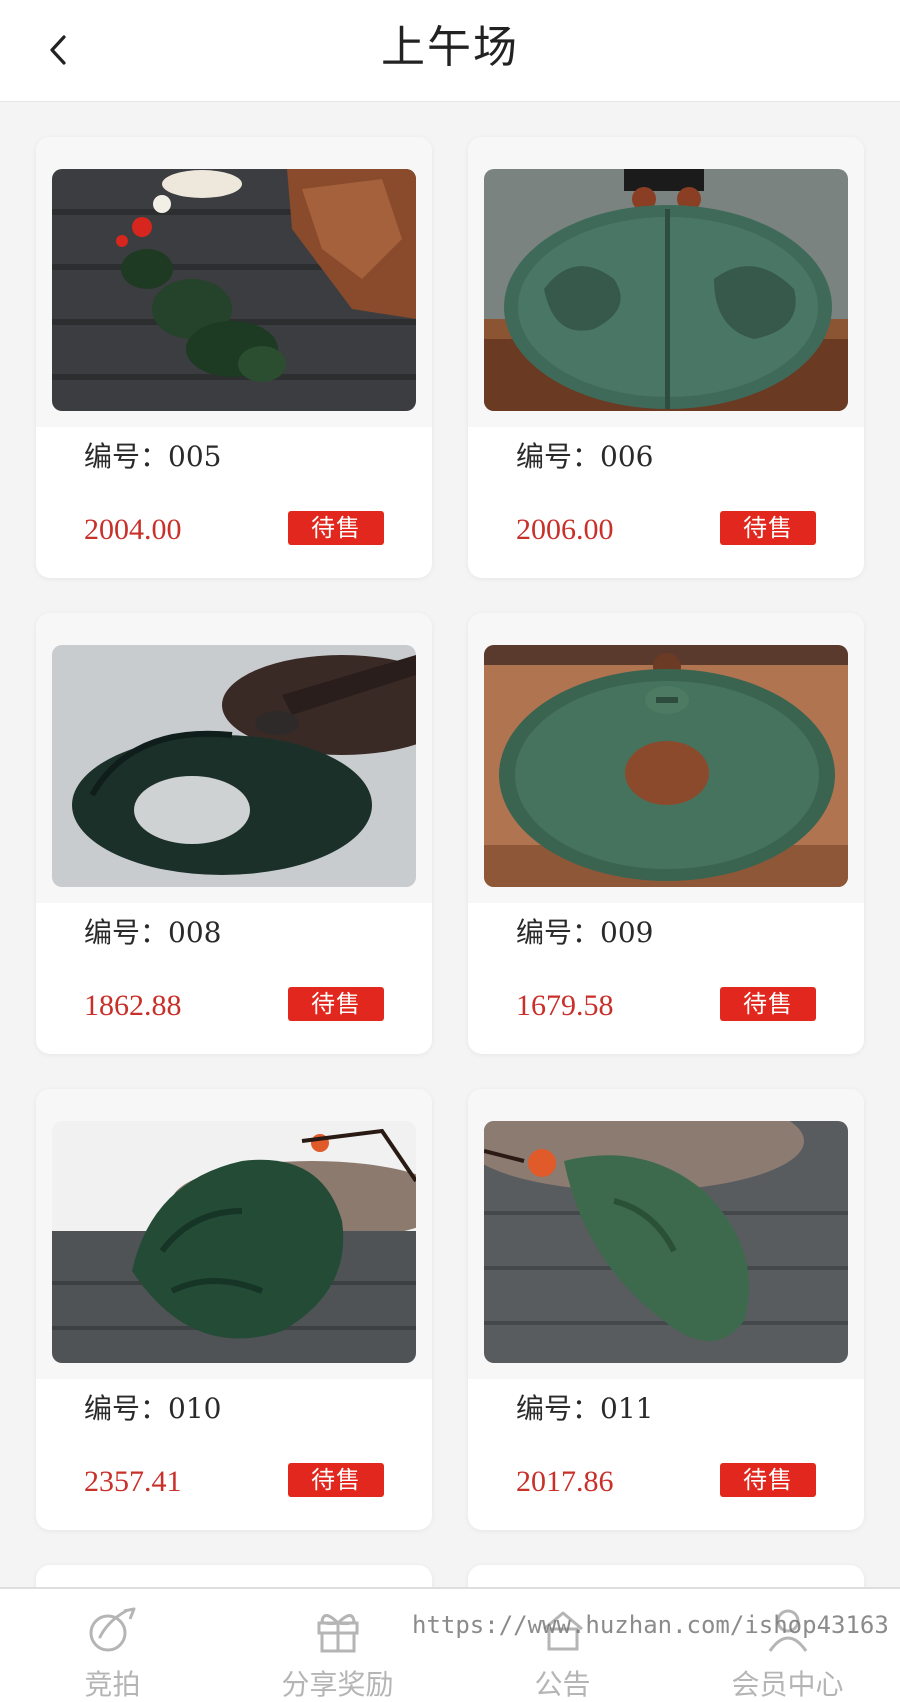  What do you see at coordinates (112, 1684) in the screenshot?
I see `tab-label: 竞拍` at bounding box center [112, 1684].